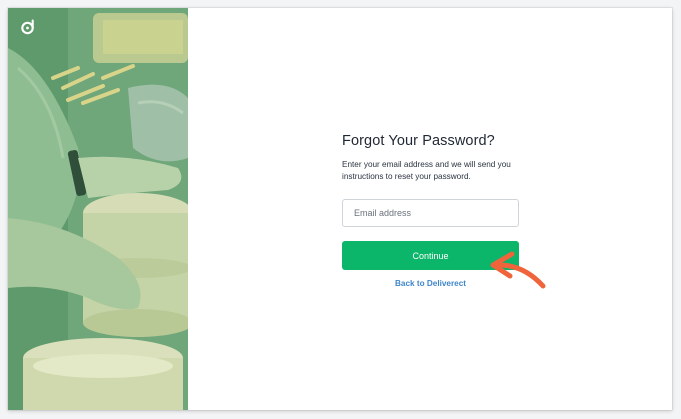 Image resolution: width=681 pixels, height=419 pixels. Describe the element at coordinates (430, 283) in the screenshot. I see `back-to-deliverect-link: Back to Deliverect` at that location.